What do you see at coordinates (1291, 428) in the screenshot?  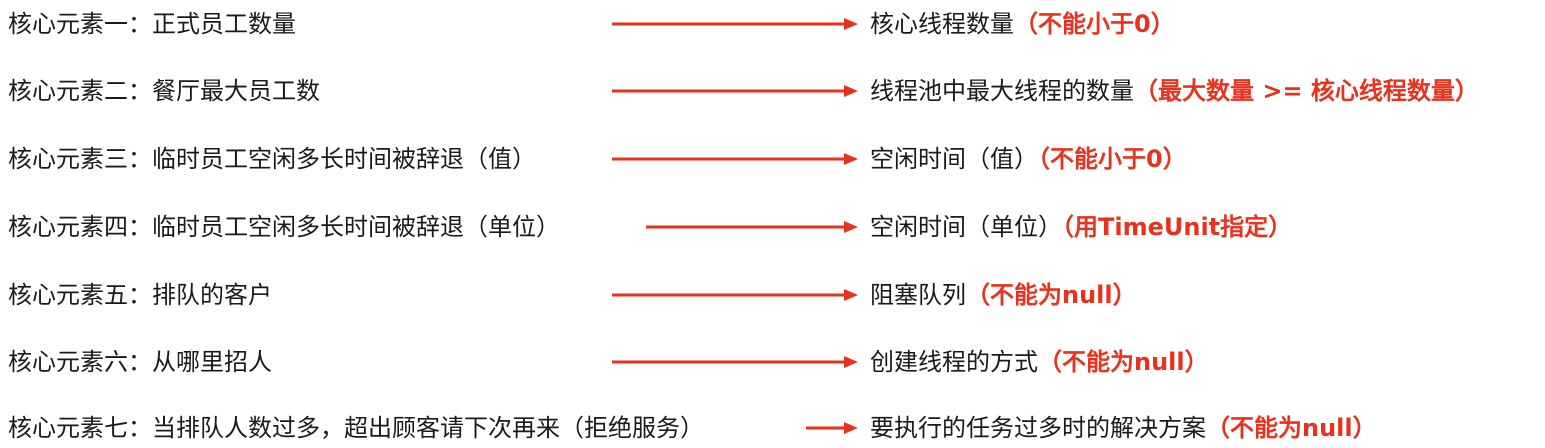 I see `constraint-note-7: （不能为null）` at bounding box center [1291, 428].